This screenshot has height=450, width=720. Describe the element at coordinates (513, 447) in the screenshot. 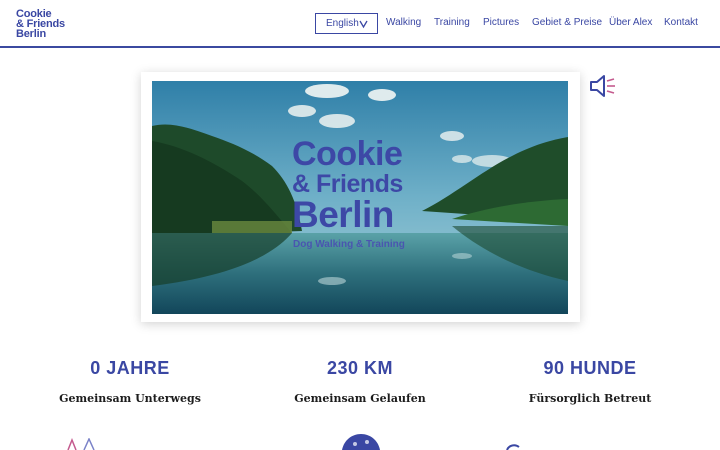

I see `dog-nose-icon` at that location.